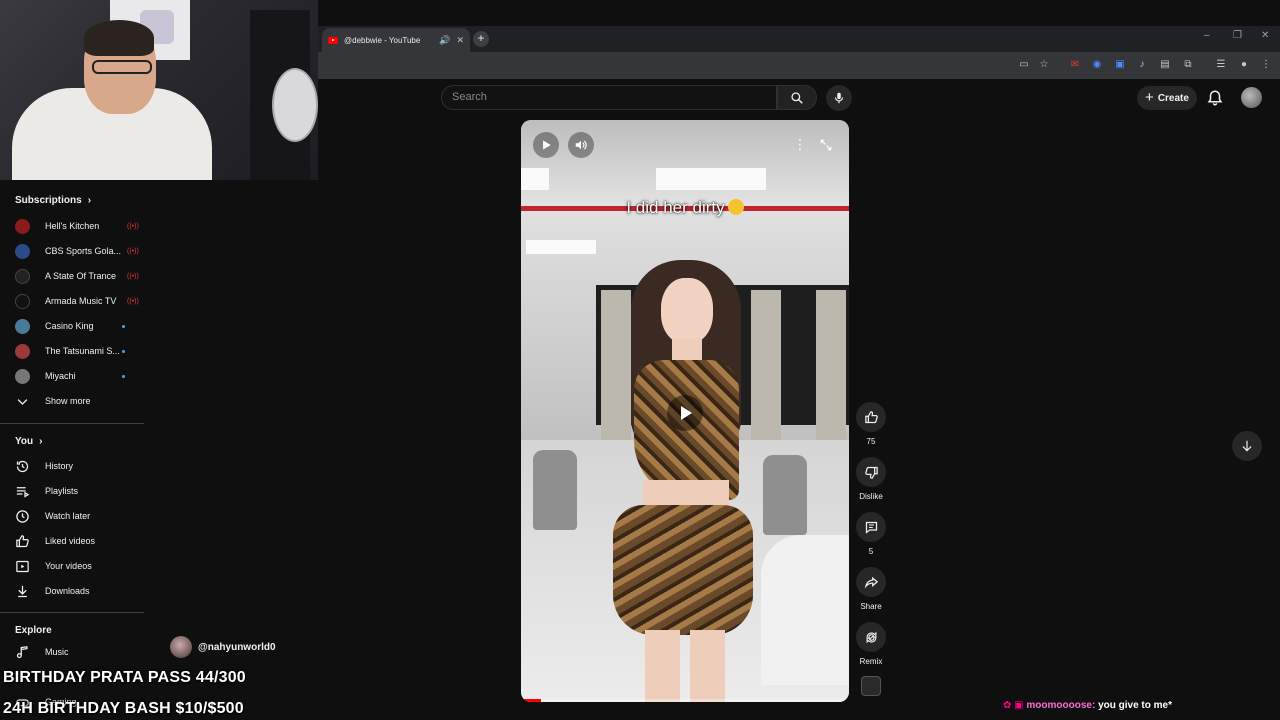  What do you see at coordinates (871, 637) in the screenshot?
I see `remix-icon` at bounding box center [871, 637].